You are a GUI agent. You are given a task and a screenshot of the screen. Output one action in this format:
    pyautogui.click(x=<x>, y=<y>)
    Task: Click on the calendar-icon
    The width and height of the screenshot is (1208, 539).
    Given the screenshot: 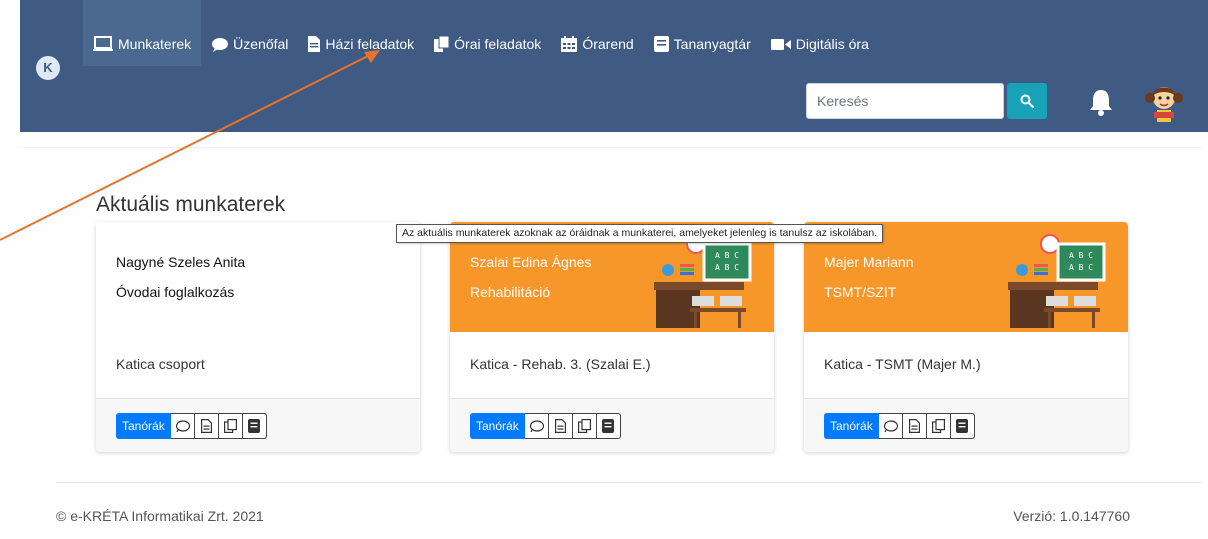 What is the action you would take?
    pyautogui.click(x=569, y=44)
    